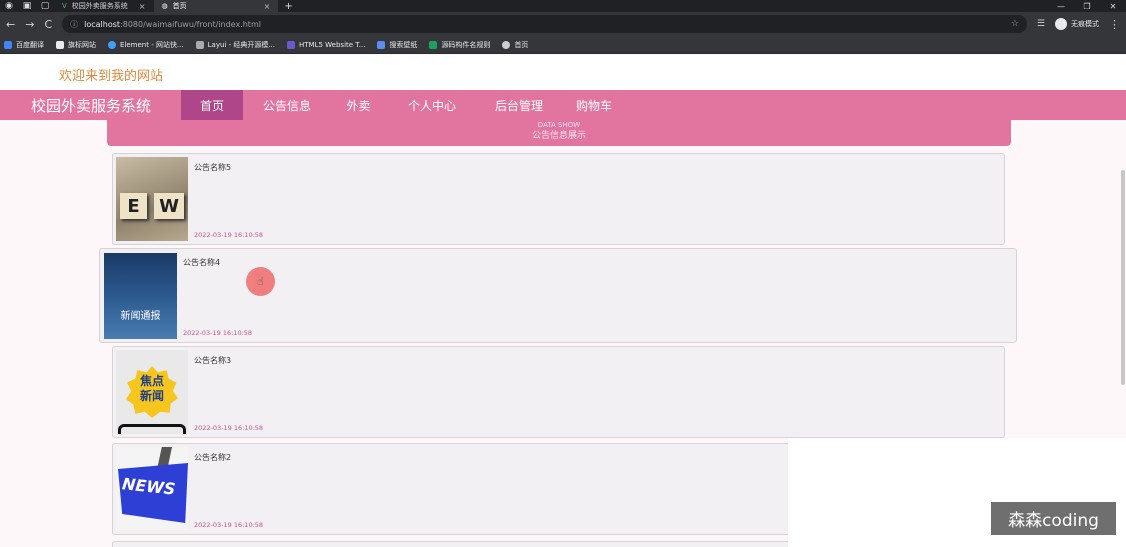 This screenshot has width=1126, height=547. What do you see at coordinates (1114, 24) in the screenshot?
I see `more-icon: ⋮` at bounding box center [1114, 24].